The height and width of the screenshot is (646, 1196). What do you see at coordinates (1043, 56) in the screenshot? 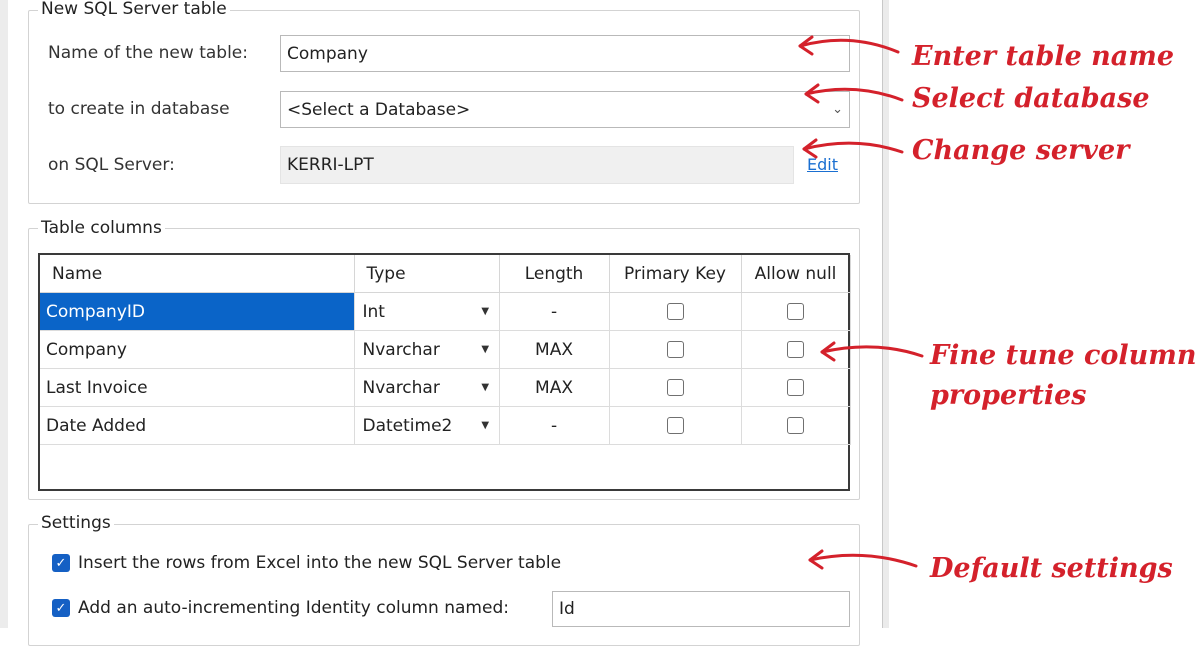
I see `annotation-enter-table-name: Enter table name` at bounding box center [1043, 56].